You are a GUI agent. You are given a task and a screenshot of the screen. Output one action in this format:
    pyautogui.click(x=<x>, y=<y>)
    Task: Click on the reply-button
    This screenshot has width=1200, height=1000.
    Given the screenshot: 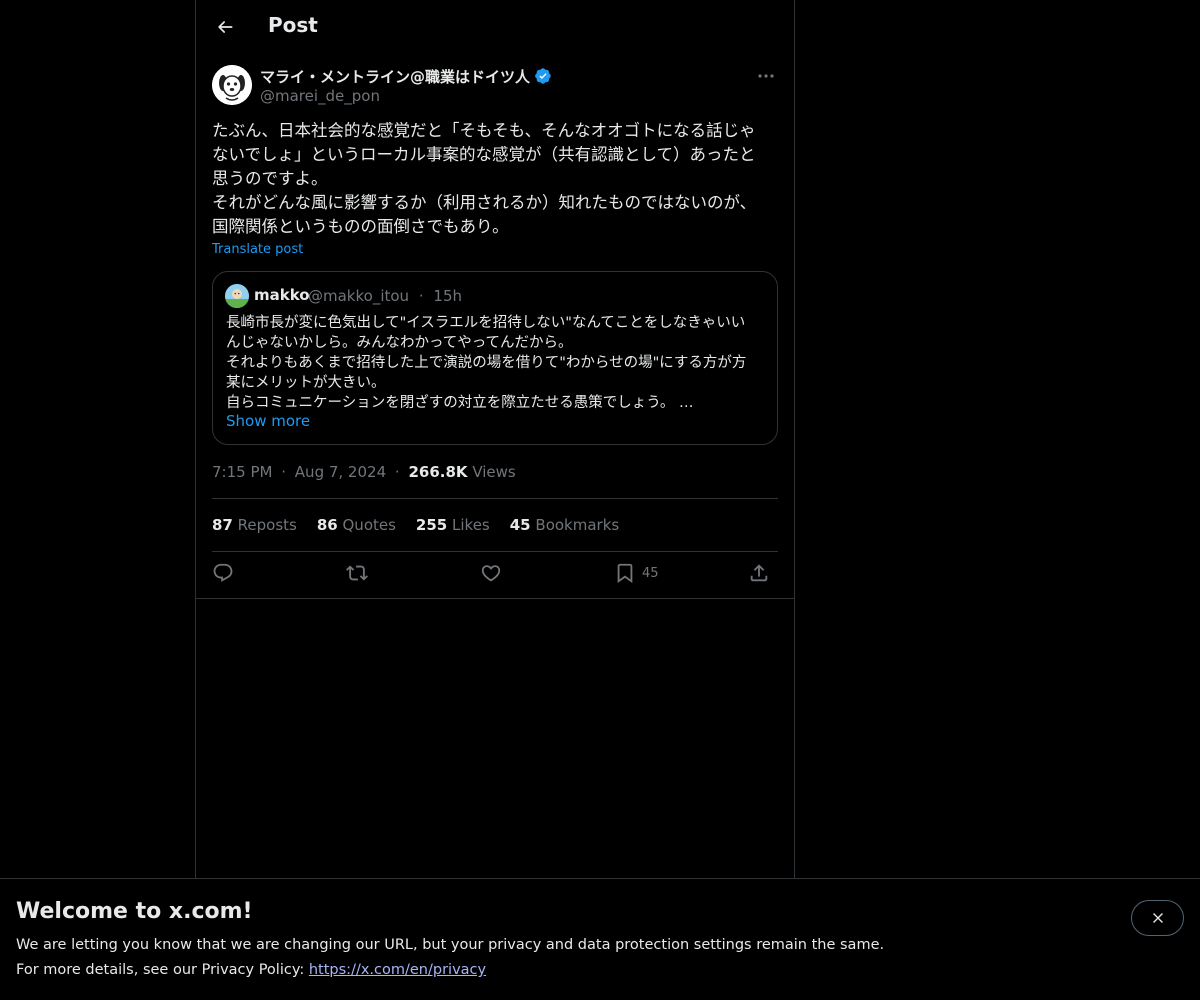 What is the action you would take?
    pyautogui.click(x=223, y=573)
    